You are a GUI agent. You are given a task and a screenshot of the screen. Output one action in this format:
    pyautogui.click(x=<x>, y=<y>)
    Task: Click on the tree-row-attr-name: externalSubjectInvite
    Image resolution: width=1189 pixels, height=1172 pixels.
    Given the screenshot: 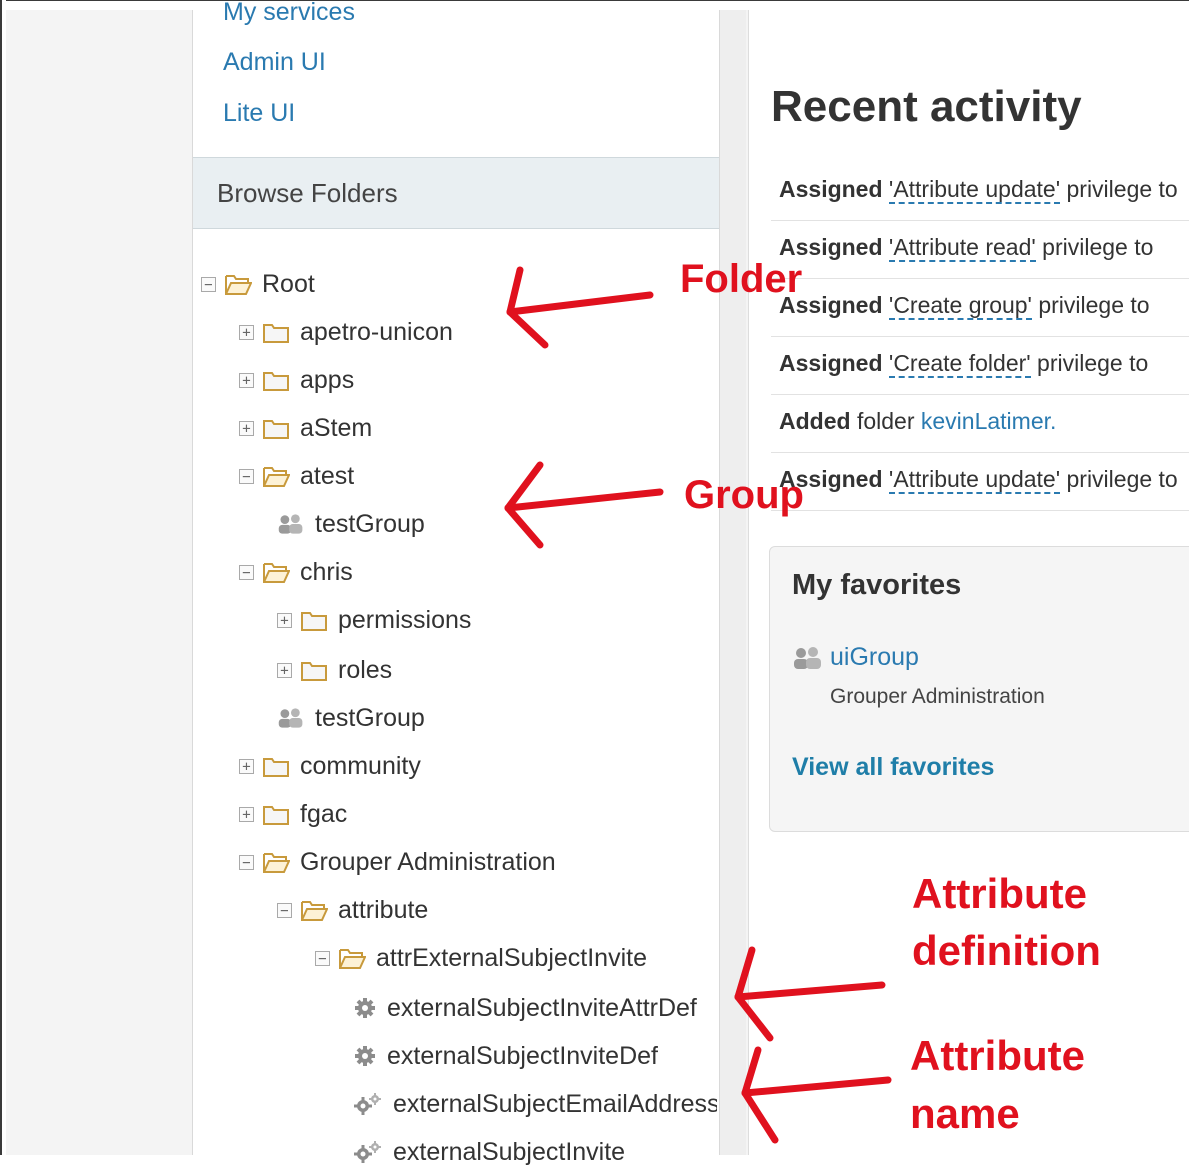 What is the action you would take?
    pyautogui.click(x=489, y=1152)
    